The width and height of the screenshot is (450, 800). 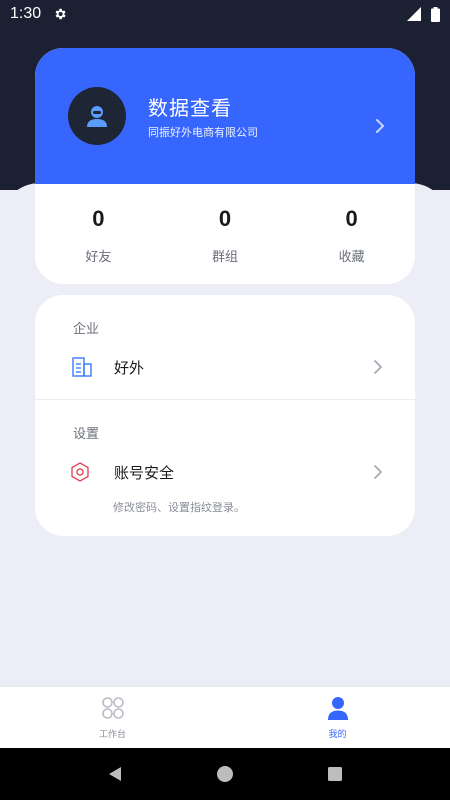 I want to click on profile-header: 数据查看 同振好外电商有限公司, so click(x=225, y=116).